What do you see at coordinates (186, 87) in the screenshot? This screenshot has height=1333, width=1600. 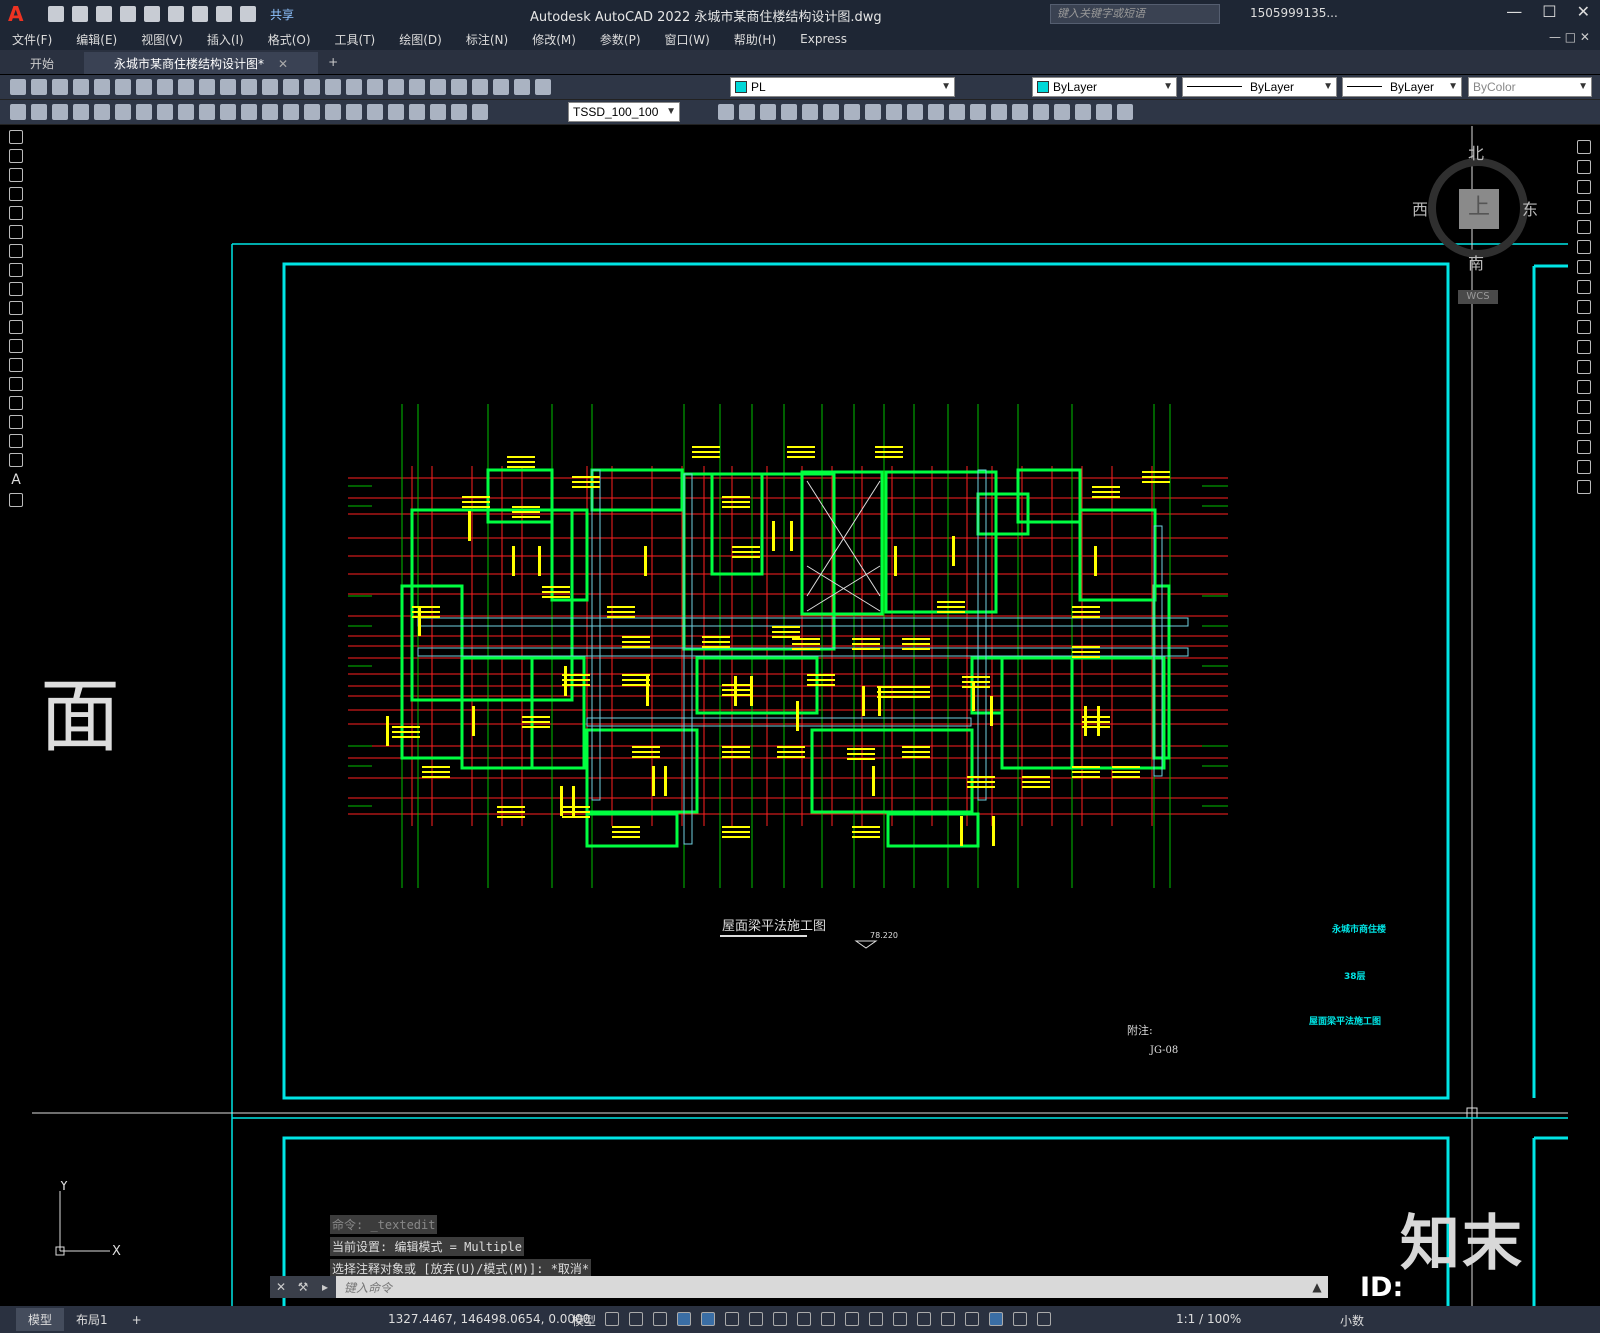 I see `paste-icon` at bounding box center [186, 87].